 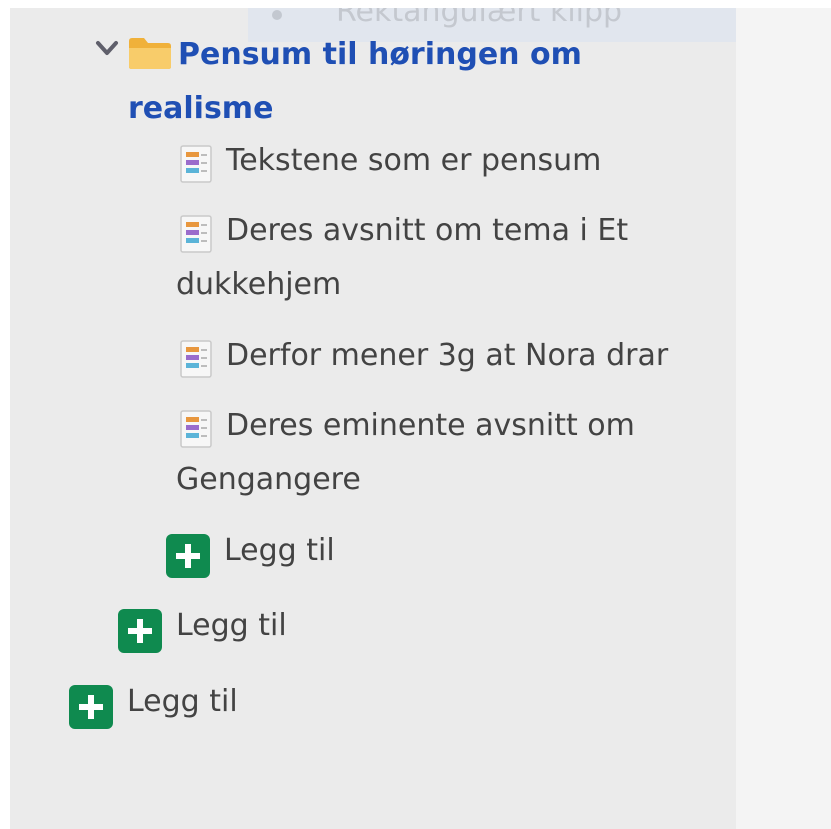 What do you see at coordinates (277, 15) in the screenshot?
I see `drag-handle-icon` at bounding box center [277, 15].